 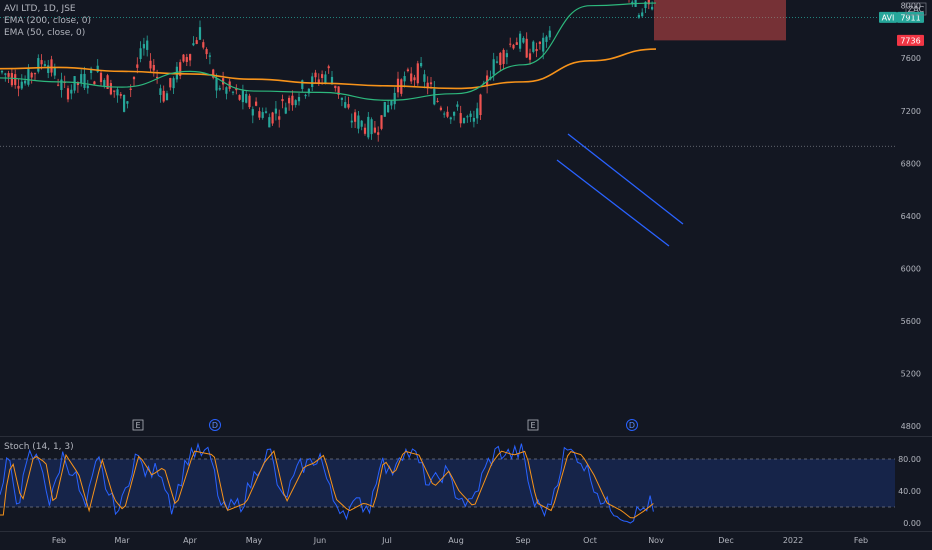 I want to click on time-tick-label: Jun, so click(x=320, y=540).